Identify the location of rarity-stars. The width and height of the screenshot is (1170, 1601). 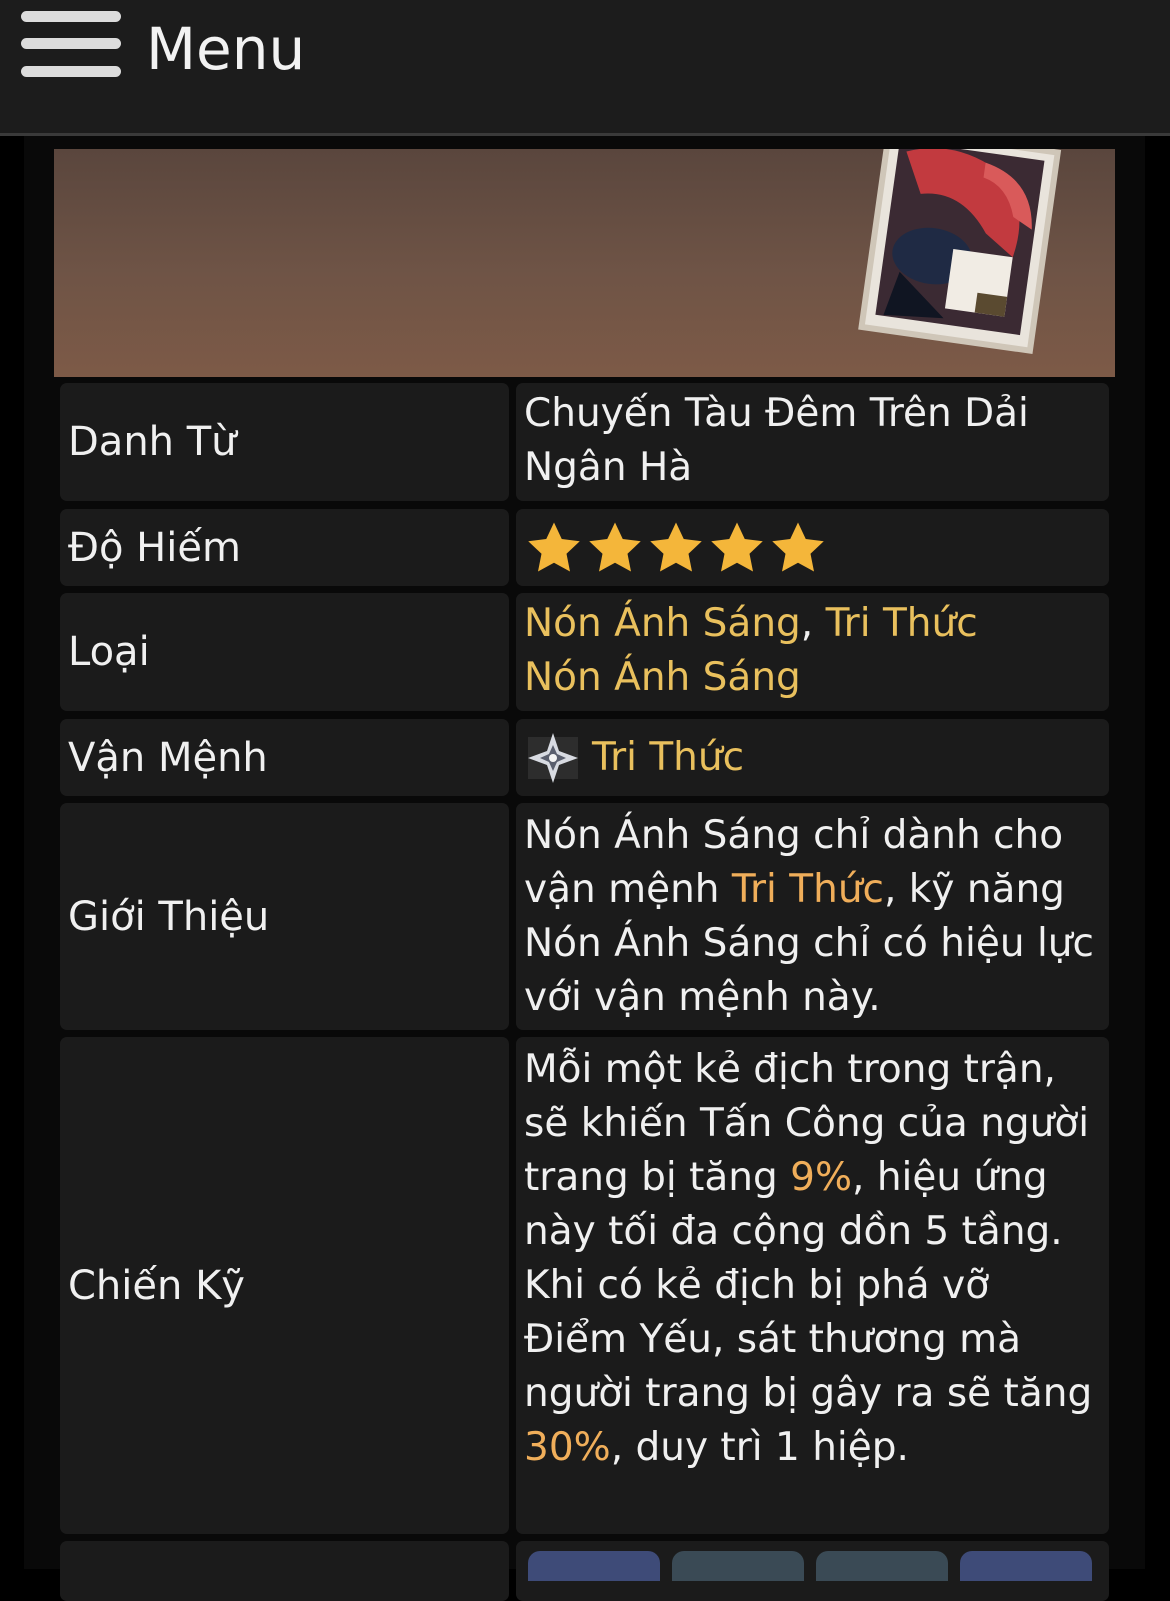
(812, 547).